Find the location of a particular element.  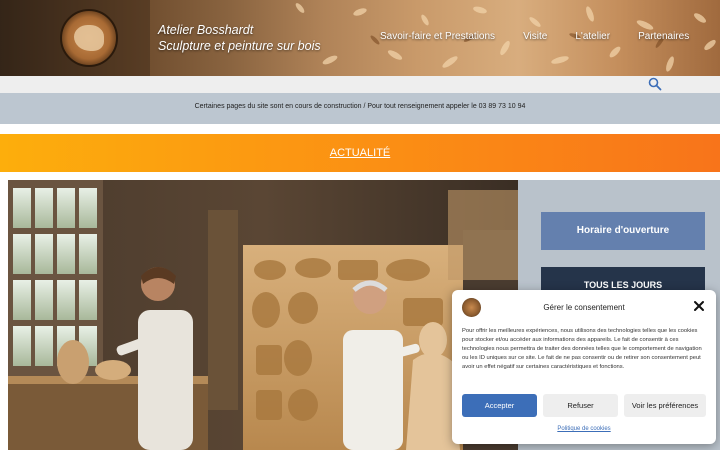

nav-item-visite: Visite is located at coordinates (535, 36).